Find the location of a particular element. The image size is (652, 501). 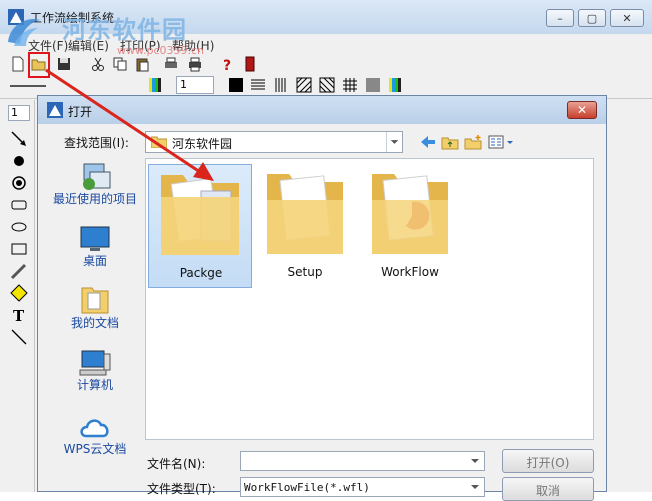

rounded-rect-icon is located at coordinates (19, 205).